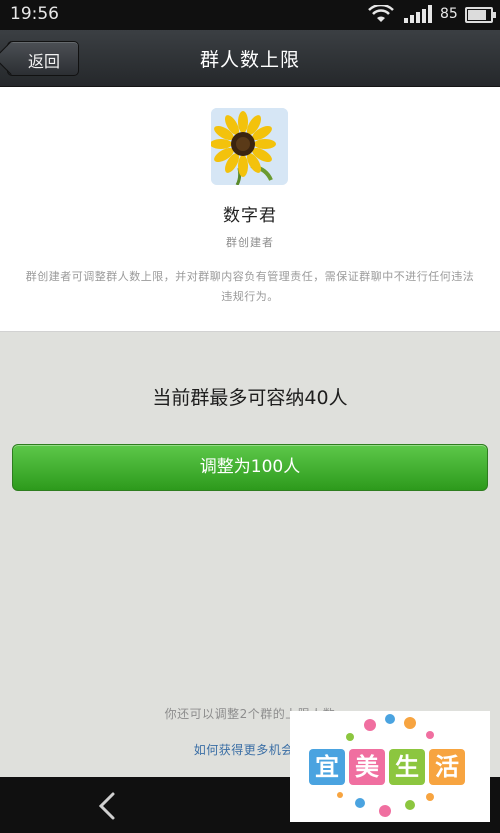 The width and height of the screenshot is (500, 833). I want to click on watermark-logo: 宜 美 生 活, so click(390, 766).